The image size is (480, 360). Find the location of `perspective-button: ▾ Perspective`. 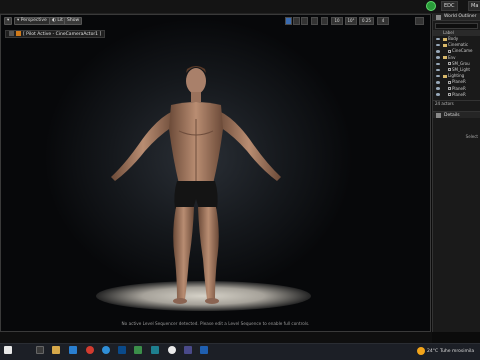

perspective-button: ▾ Perspective is located at coordinates (32, 21).